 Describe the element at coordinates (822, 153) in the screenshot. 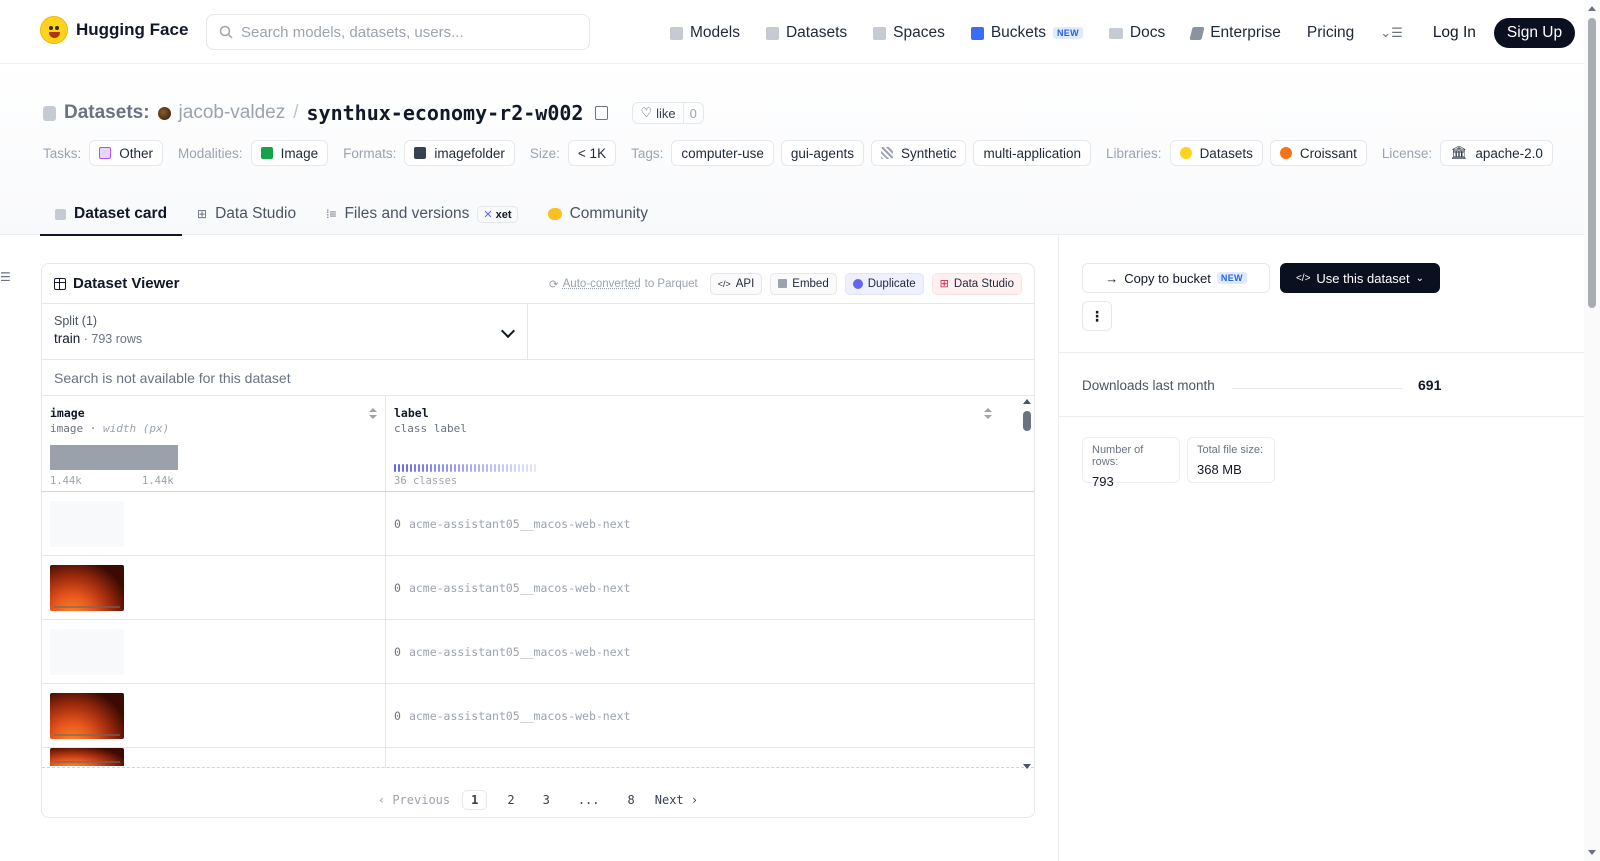

I see `tag-gui-agents: gui-agents` at that location.